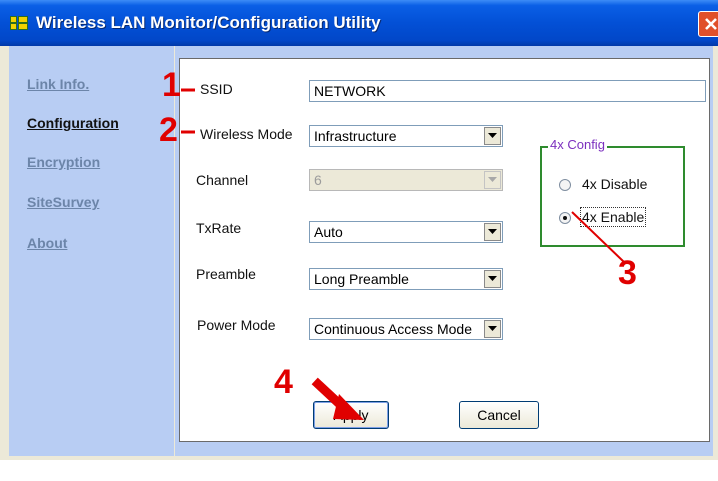  I want to click on marker-4: 4, so click(283, 382).